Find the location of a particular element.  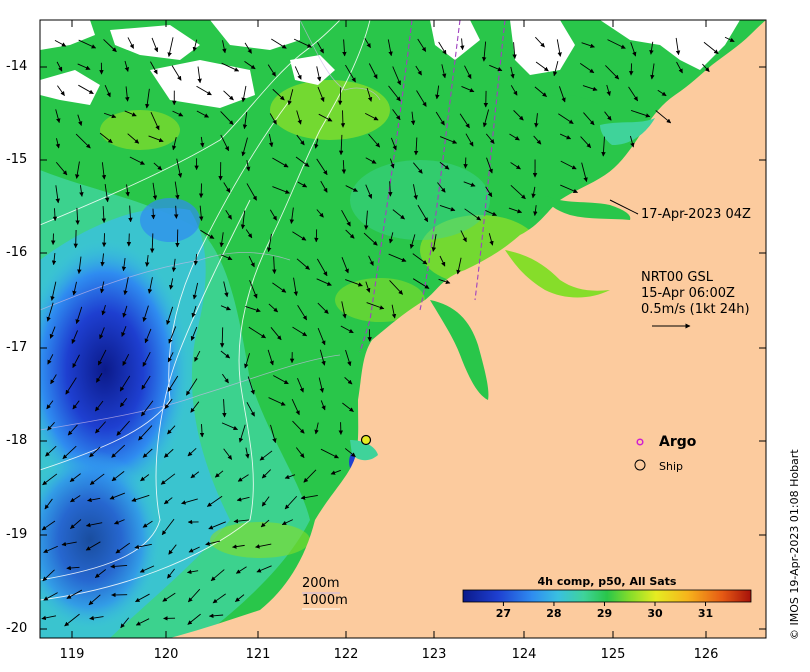

cold-core-south is located at coordinates (100, 540).